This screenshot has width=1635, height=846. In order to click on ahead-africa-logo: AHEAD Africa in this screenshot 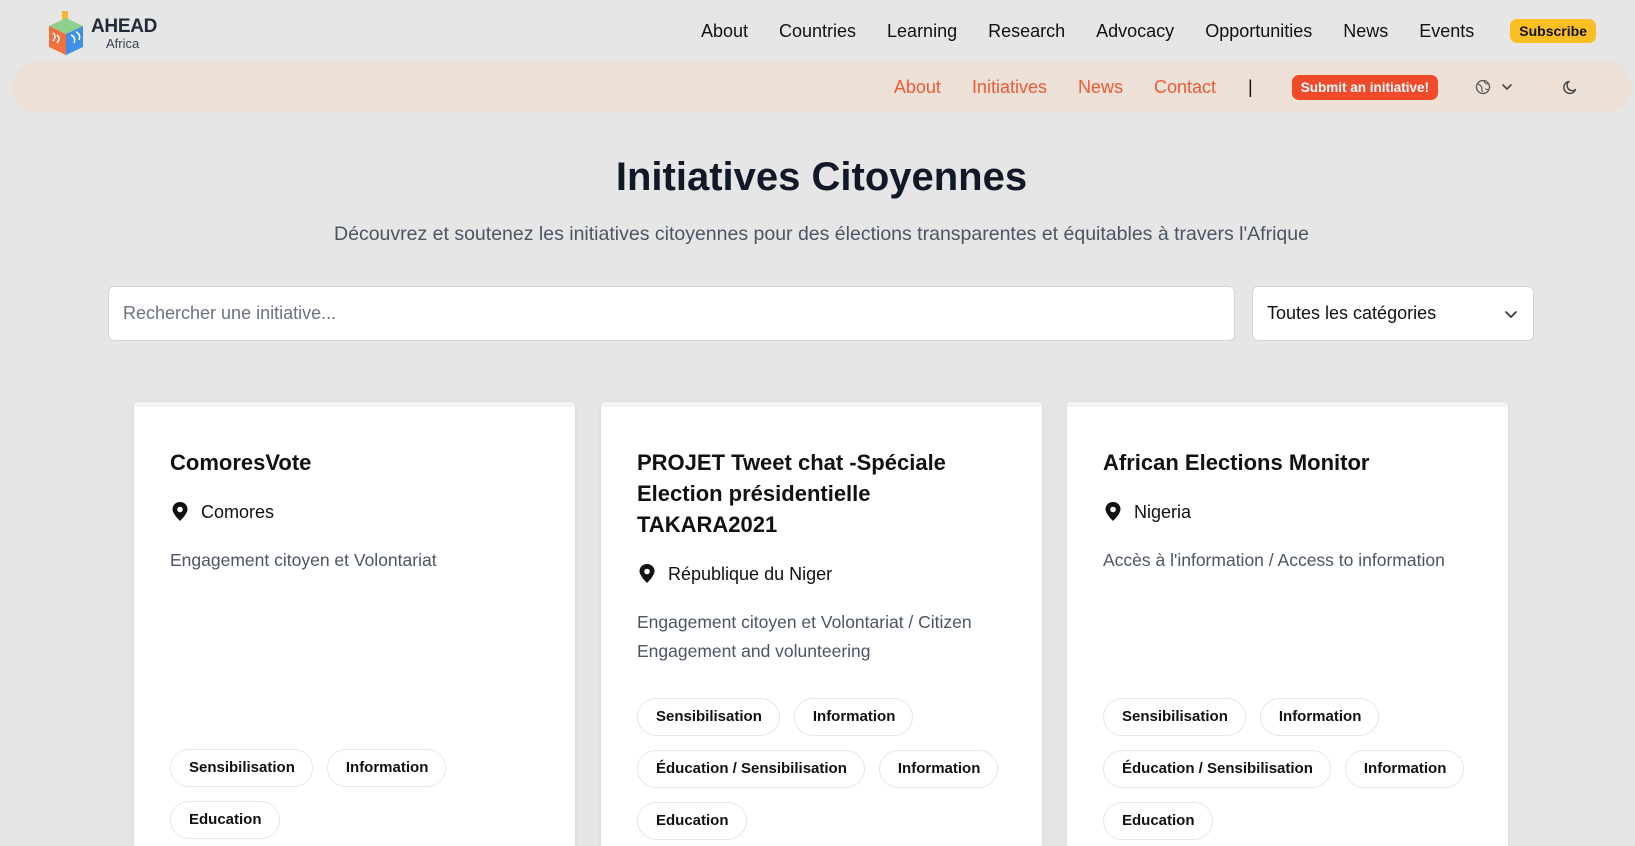, I will do `click(101, 33)`.